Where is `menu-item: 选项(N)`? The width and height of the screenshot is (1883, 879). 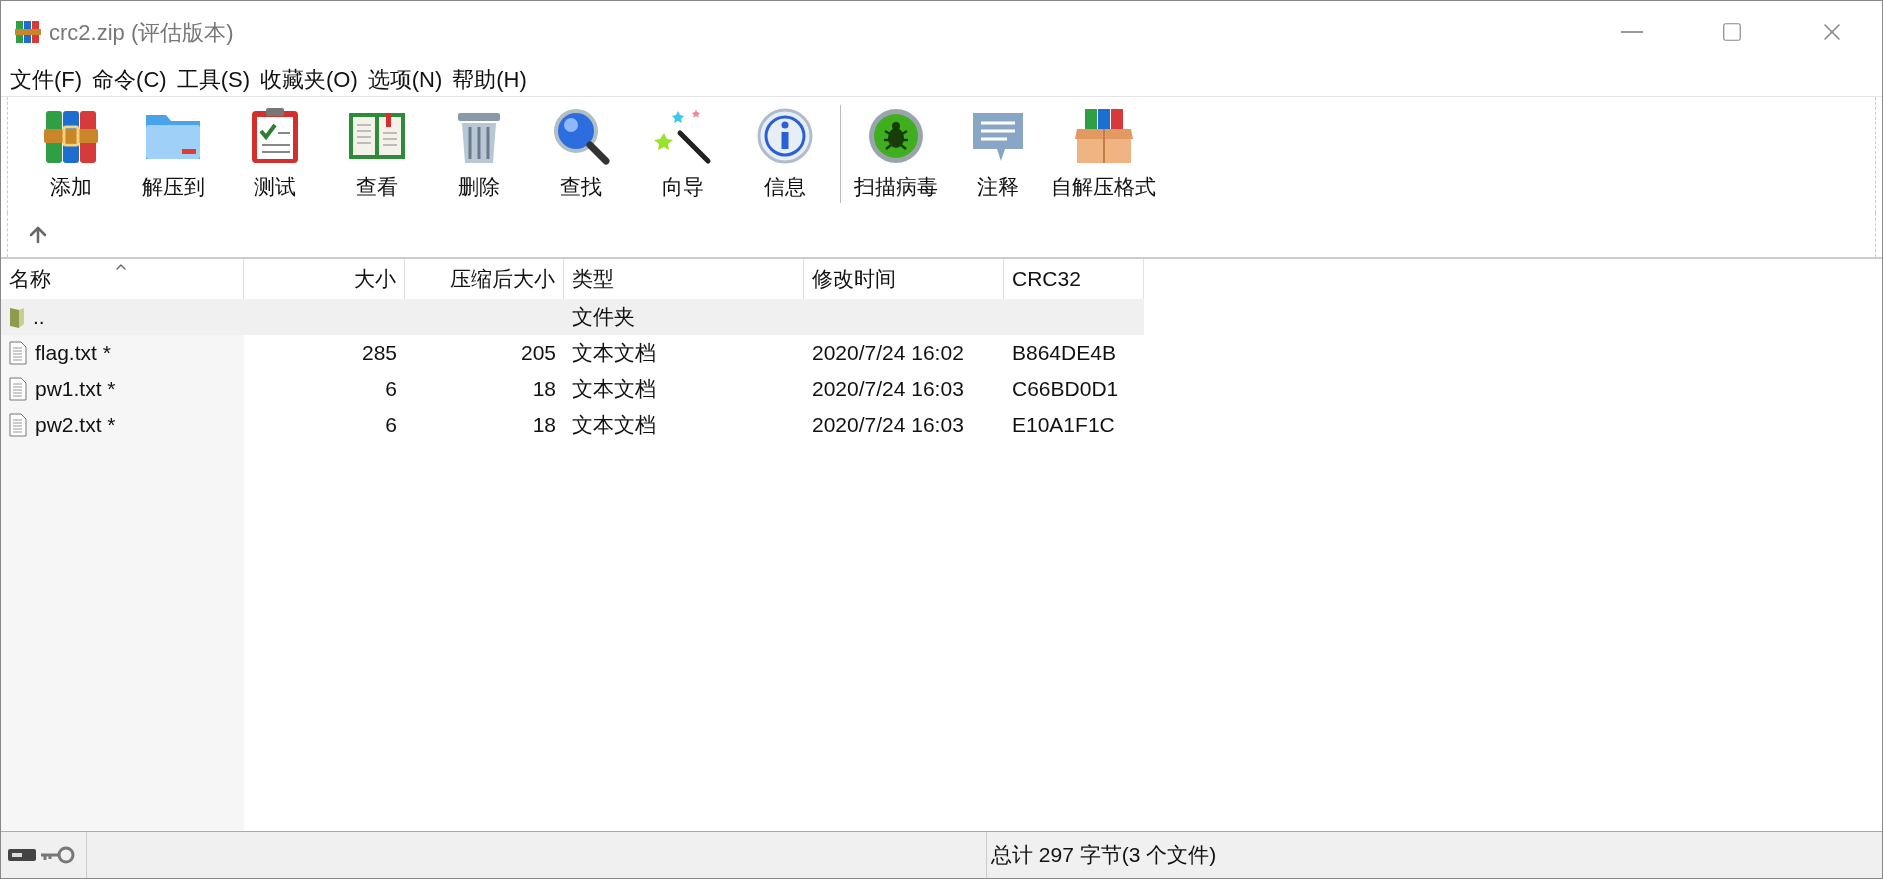
menu-item: 选项(N) is located at coordinates (405, 79).